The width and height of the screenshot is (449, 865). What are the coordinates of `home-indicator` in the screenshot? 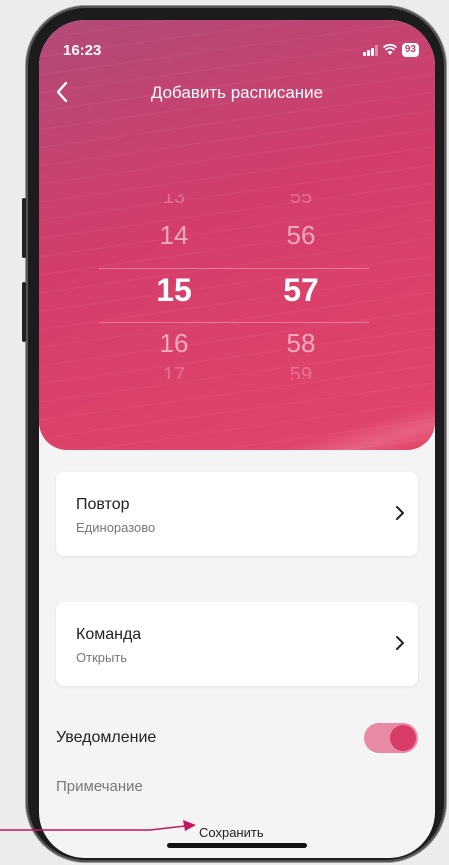 It's located at (237, 845).